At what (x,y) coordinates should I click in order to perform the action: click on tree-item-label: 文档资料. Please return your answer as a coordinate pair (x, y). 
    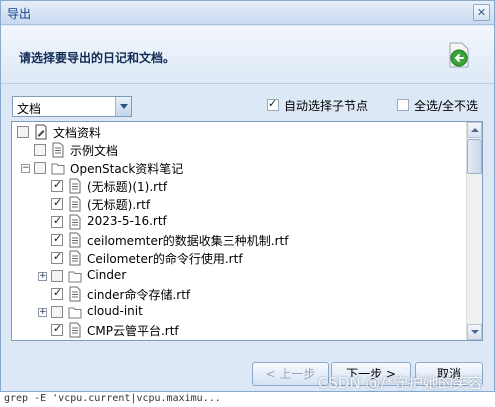
    Looking at the image, I should click on (77, 133).